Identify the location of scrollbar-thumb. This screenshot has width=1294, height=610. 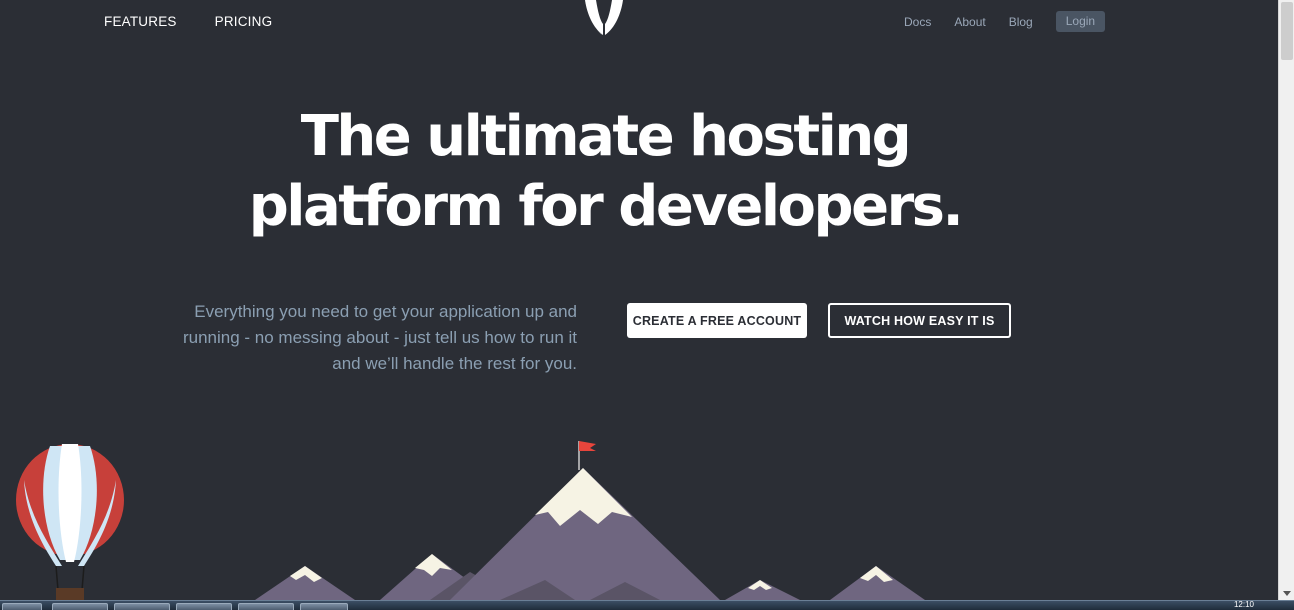
(1287, 31).